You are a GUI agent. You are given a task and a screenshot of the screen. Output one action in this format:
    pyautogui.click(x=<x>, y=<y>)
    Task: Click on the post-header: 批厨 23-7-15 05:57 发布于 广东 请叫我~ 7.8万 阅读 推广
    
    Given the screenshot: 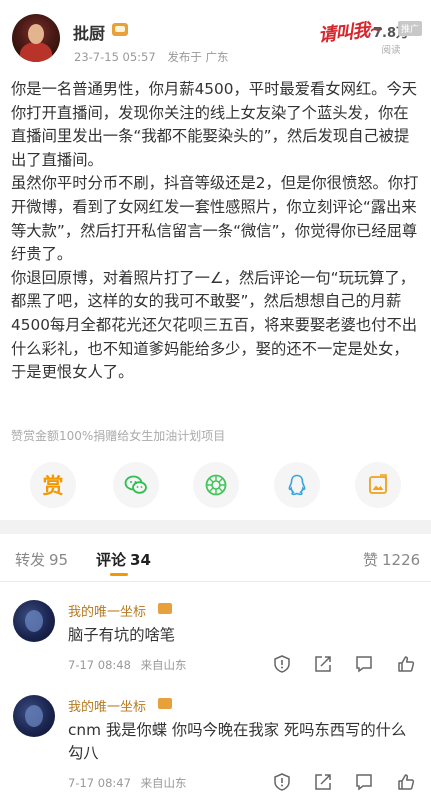 What is the action you would take?
    pyautogui.click(x=215, y=39)
    